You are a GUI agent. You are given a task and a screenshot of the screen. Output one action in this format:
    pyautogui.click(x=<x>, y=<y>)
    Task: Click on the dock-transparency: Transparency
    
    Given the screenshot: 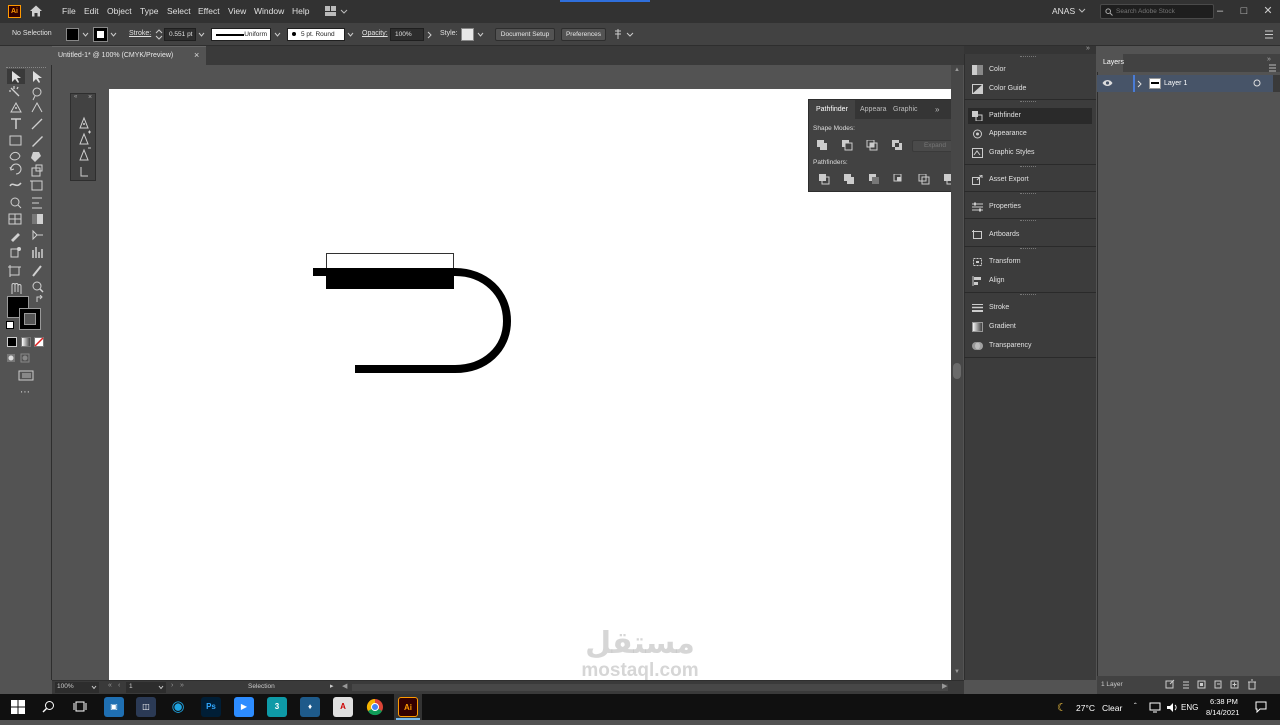 What is the action you would take?
    pyautogui.click(x=1030, y=346)
    